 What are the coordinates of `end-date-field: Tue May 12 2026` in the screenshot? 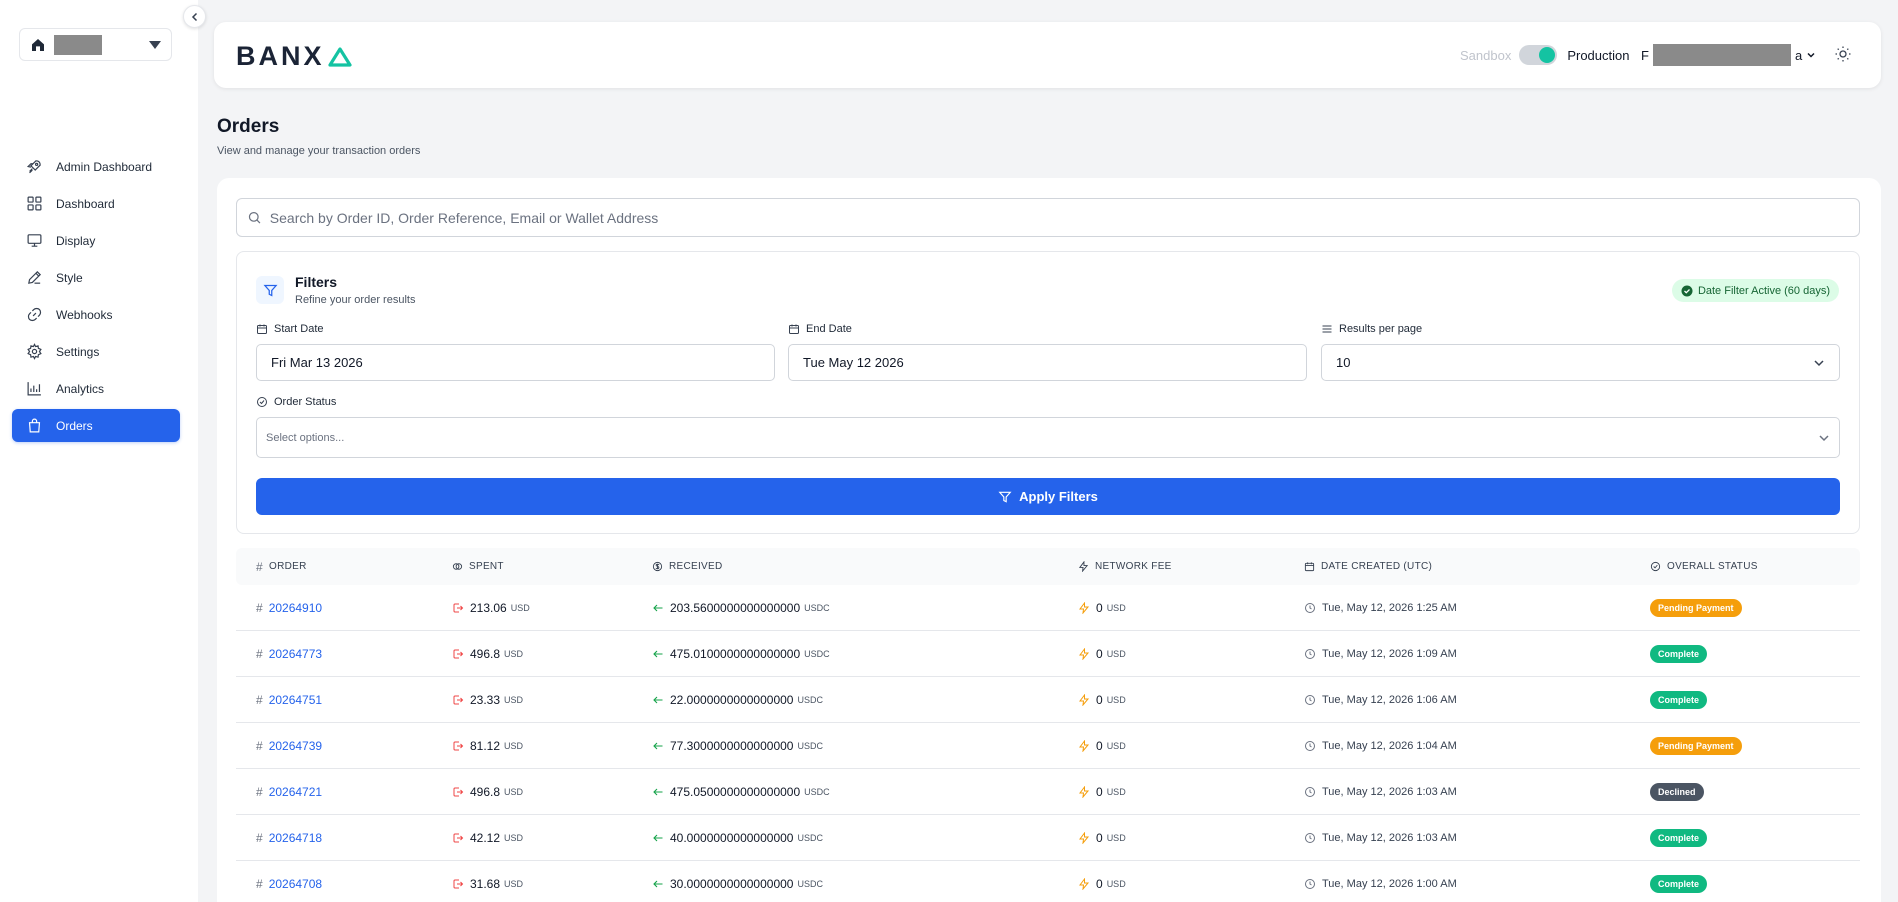 It's located at (1047, 362).